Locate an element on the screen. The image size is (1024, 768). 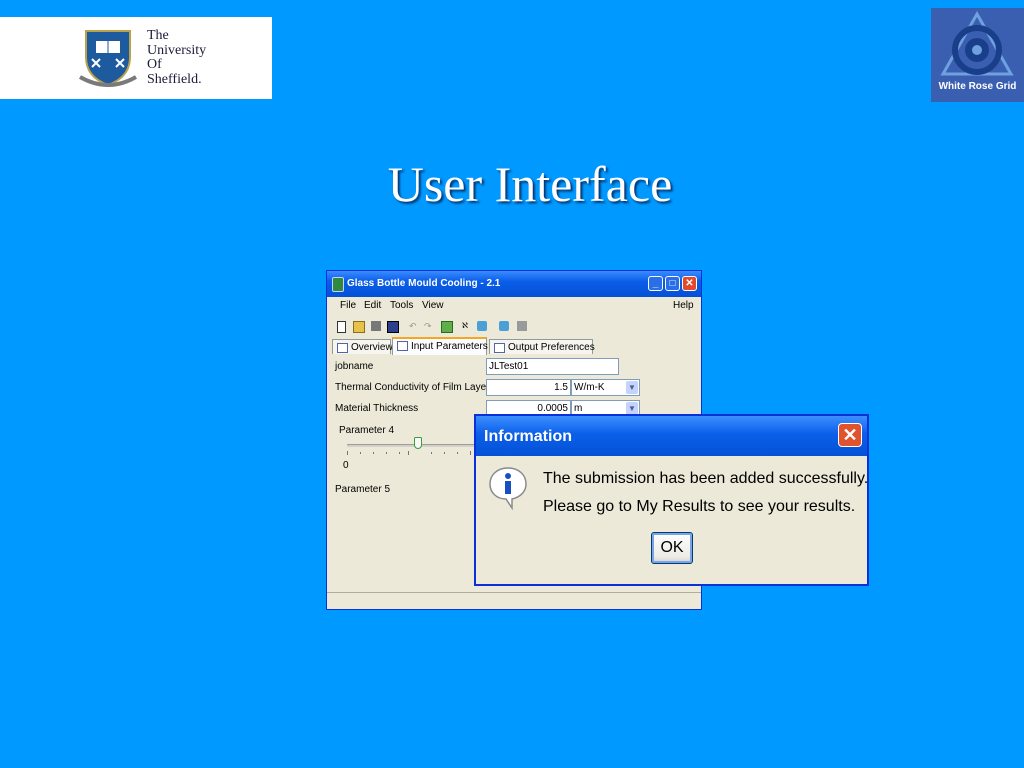
minimize-button: _ is located at coordinates (655, 283).